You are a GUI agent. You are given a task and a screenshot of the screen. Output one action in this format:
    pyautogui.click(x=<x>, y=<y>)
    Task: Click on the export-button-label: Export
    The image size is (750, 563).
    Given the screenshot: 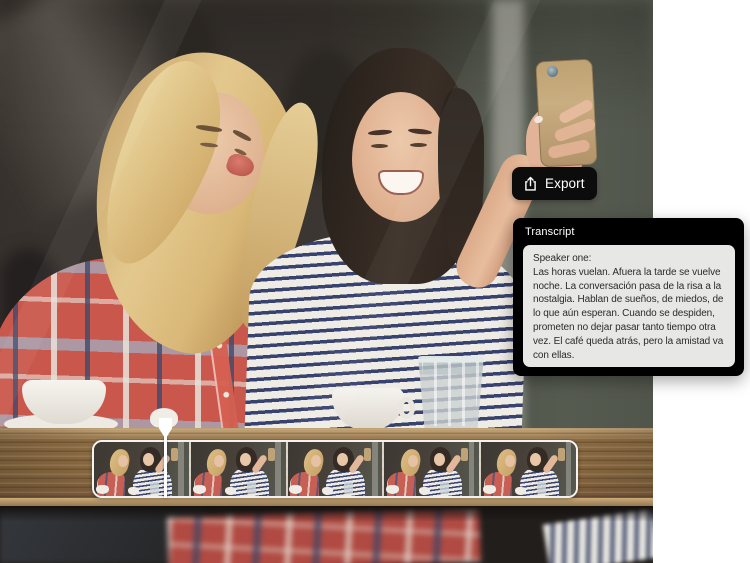 What is the action you would take?
    pyautogui.click(x=565, y=183)
    